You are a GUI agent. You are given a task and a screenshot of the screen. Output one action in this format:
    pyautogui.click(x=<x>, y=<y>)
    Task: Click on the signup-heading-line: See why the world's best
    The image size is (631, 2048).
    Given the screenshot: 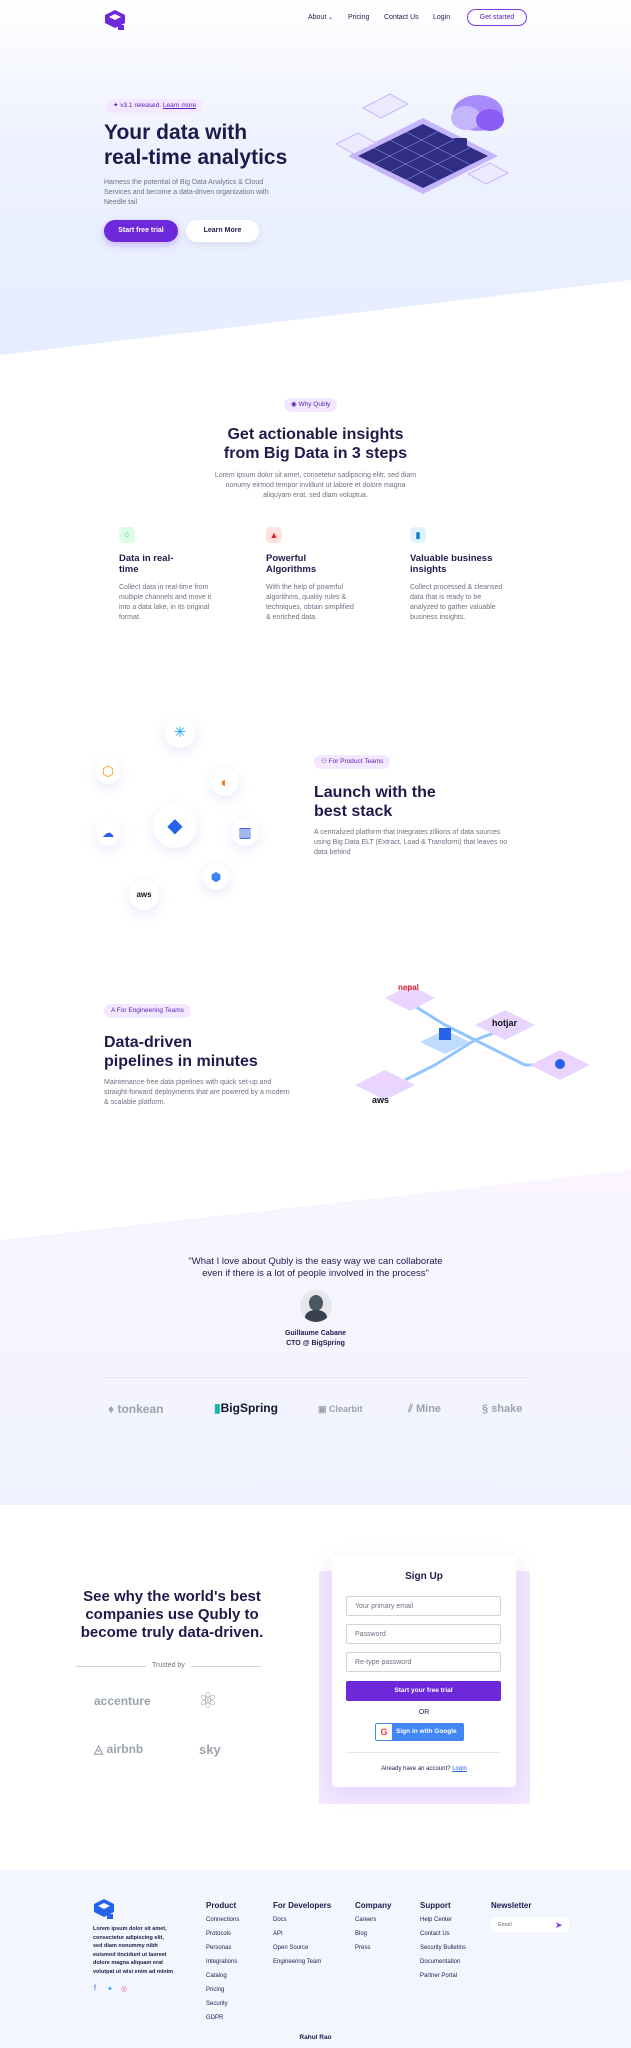 What is the action you would take?
    pyautogui.click(x=172, y=1596)
    